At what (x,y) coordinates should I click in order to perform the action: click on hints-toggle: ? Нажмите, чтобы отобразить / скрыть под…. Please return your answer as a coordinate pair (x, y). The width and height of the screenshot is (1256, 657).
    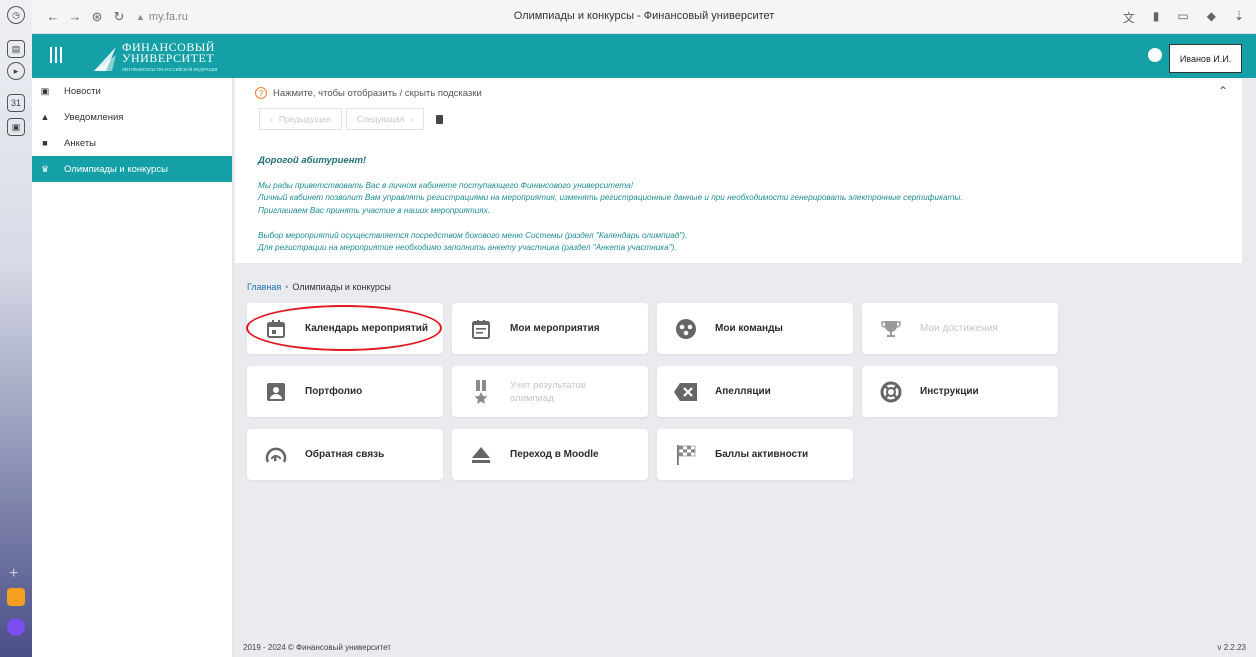
    Looking at the image, I should click on (368, 93).